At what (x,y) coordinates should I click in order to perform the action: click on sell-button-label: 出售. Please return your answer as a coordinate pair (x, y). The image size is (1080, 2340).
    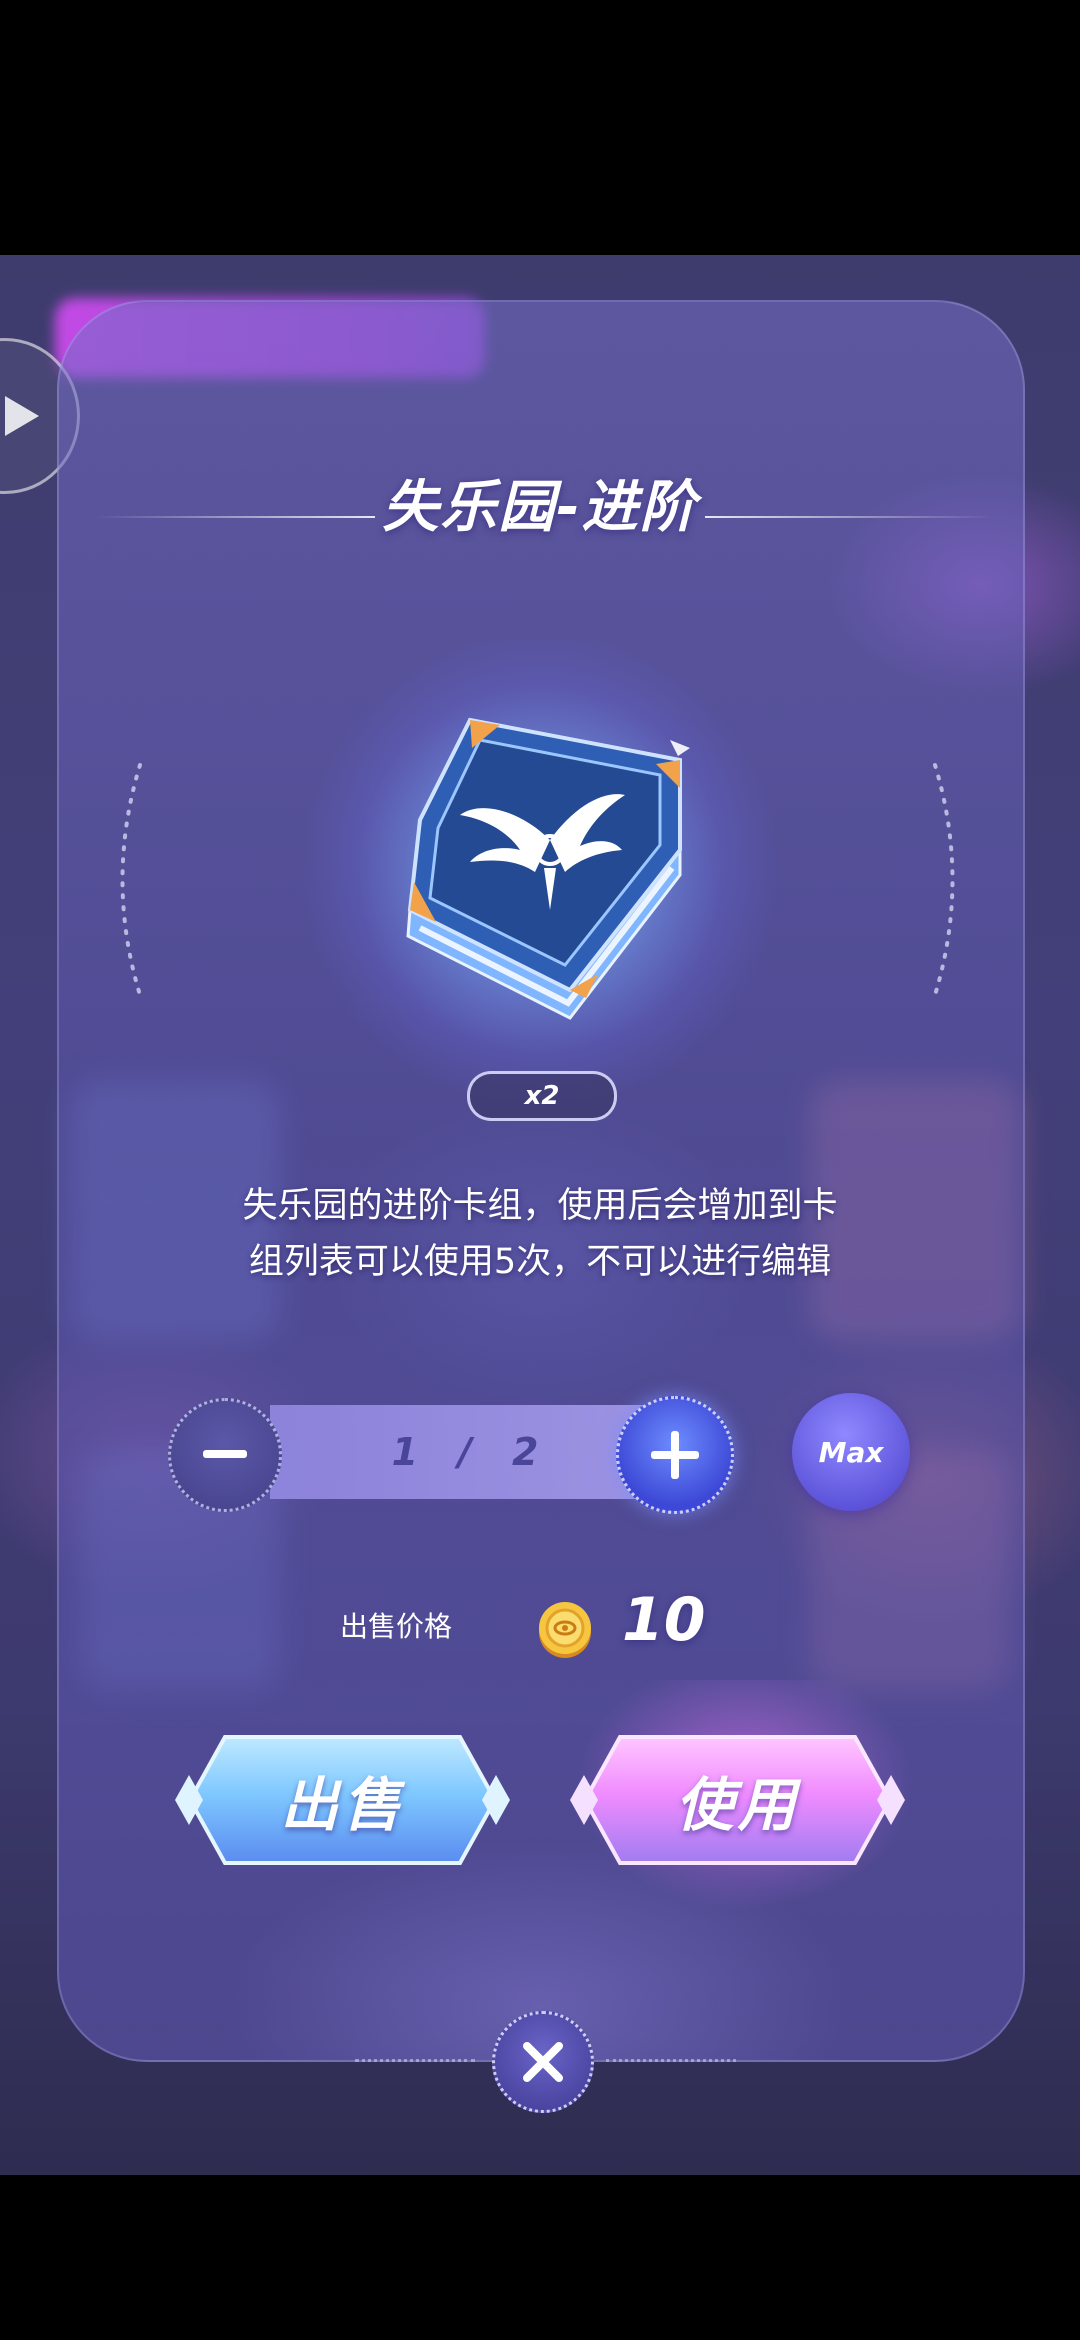
    Looking at the image, I should click on (342, 1805).